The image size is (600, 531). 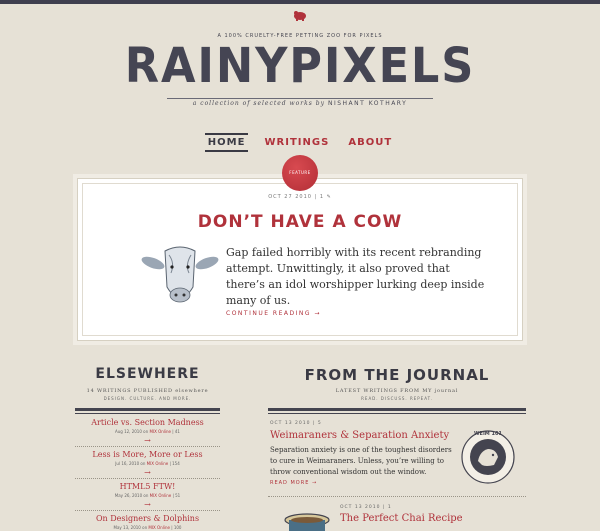 What do you see at coordinates (273, 313) in the screenshot?
I see `continue-reading-link: CONTINUE READING →` at bounding box center [273, 313].